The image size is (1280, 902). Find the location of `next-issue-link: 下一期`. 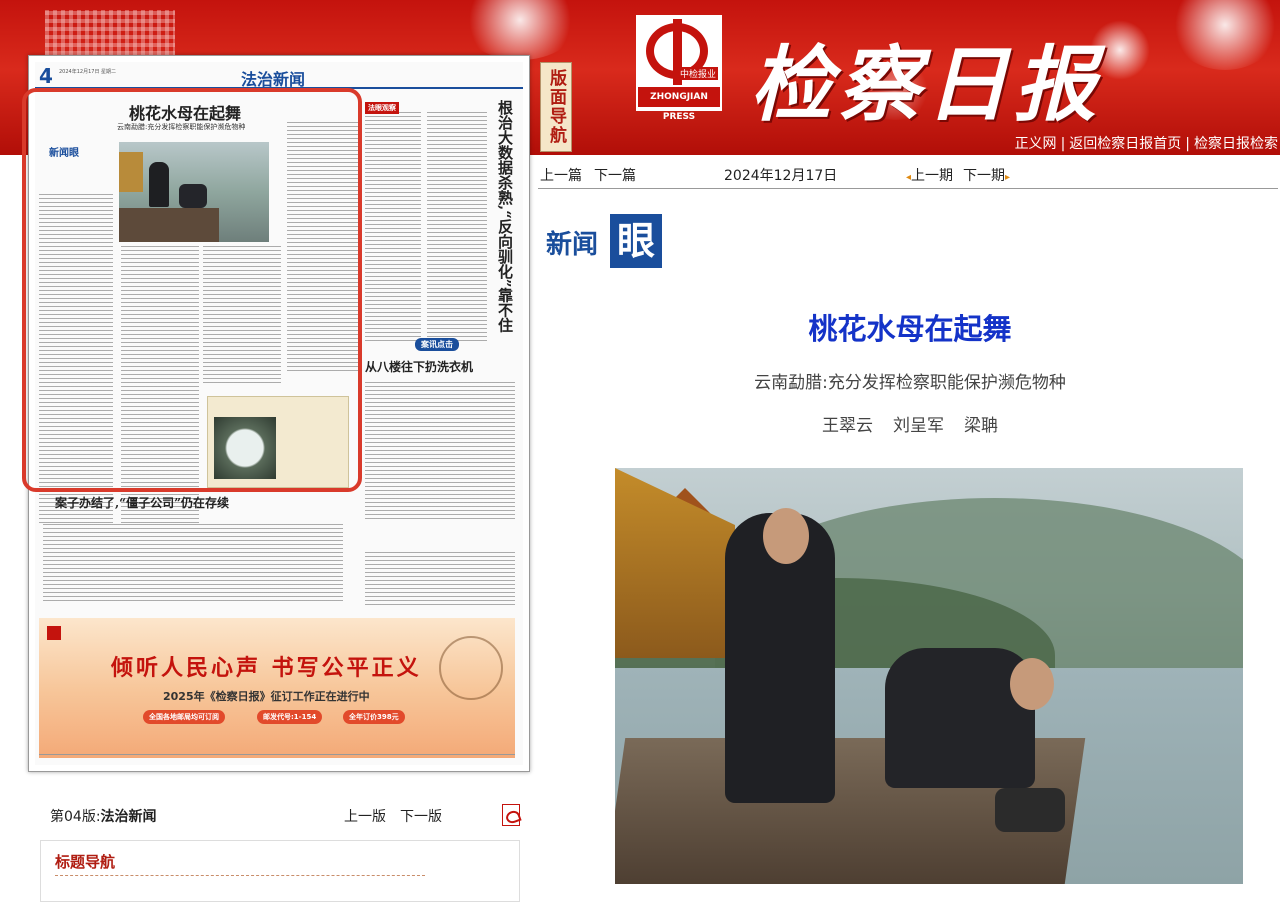

next-issue-link: 下一期 is located at coordinates (984, 176).